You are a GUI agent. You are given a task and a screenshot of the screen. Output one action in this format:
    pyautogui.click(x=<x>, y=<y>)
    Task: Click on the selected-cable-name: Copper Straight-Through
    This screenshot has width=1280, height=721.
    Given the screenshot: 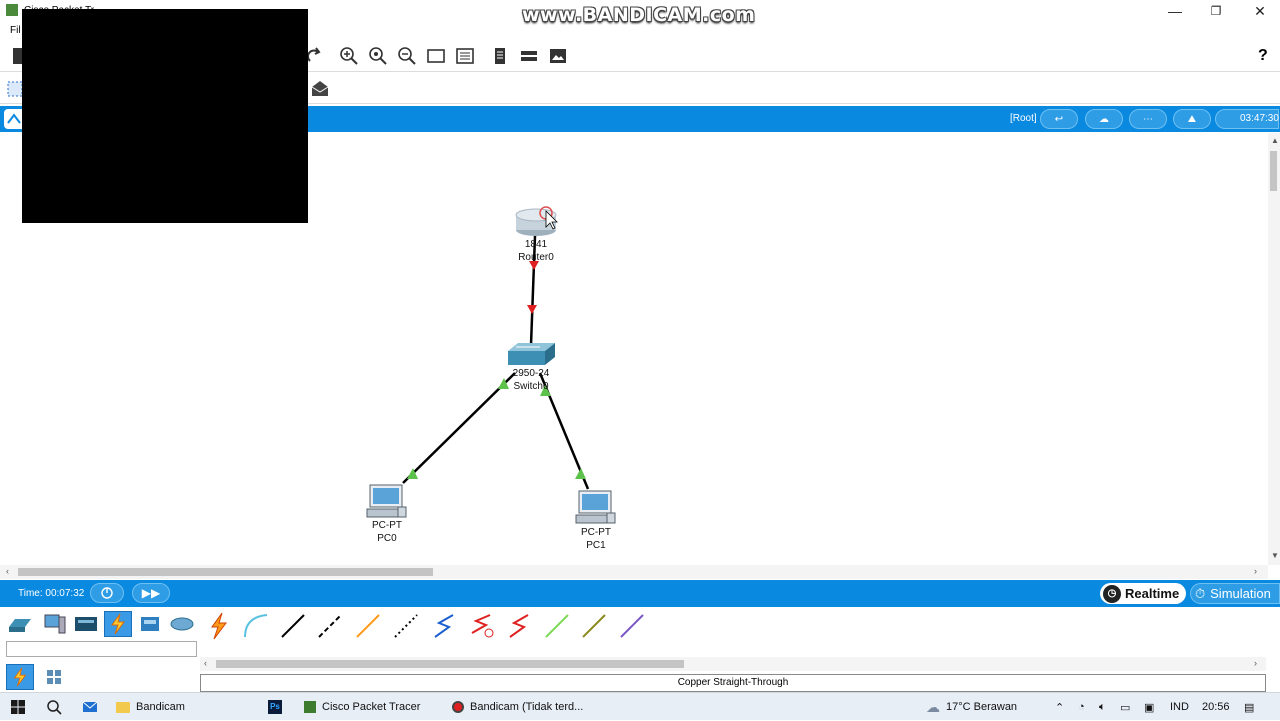 What is the action you would take?
    pyautogui.click(x=733, y=683)
    